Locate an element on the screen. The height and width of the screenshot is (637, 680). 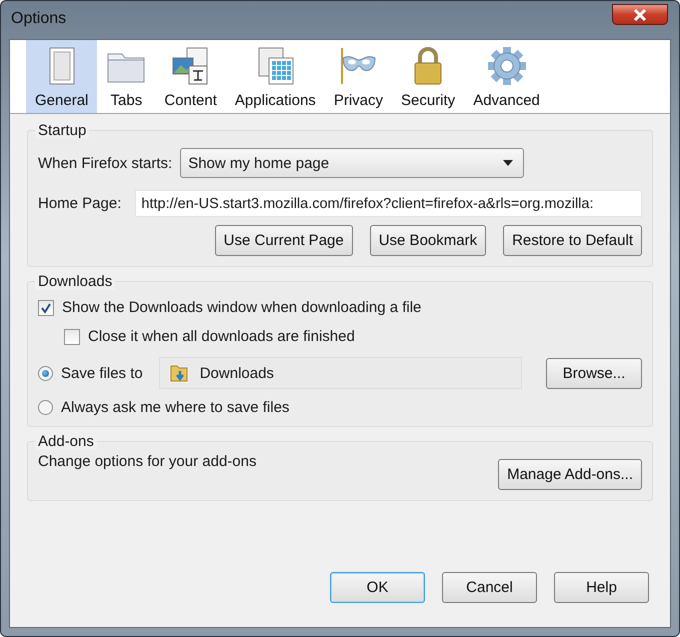
dialog-button: Cancel is located at coordinates (489, 587).